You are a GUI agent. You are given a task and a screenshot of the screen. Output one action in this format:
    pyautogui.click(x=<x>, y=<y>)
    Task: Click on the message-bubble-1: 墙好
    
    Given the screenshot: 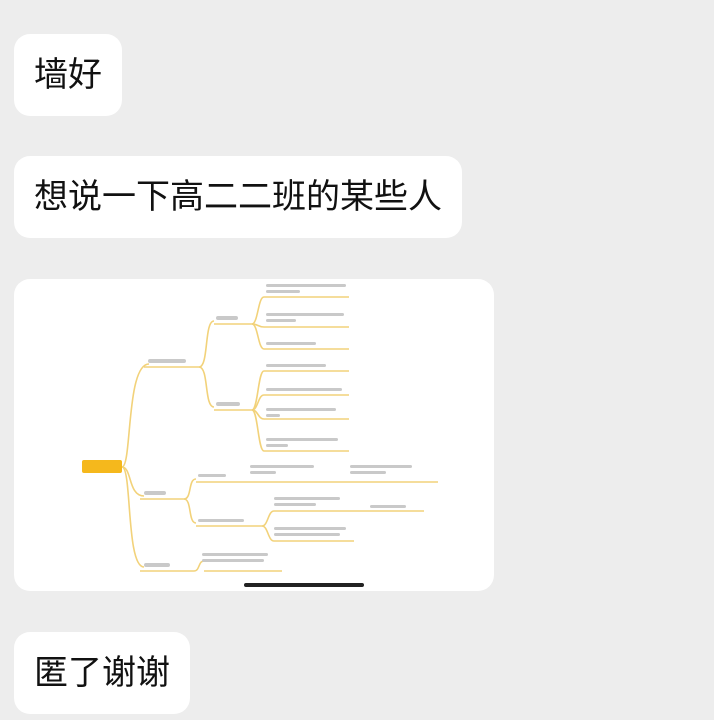 What is the action you would take?
    pyautogui.click(x=68, y=75)
    